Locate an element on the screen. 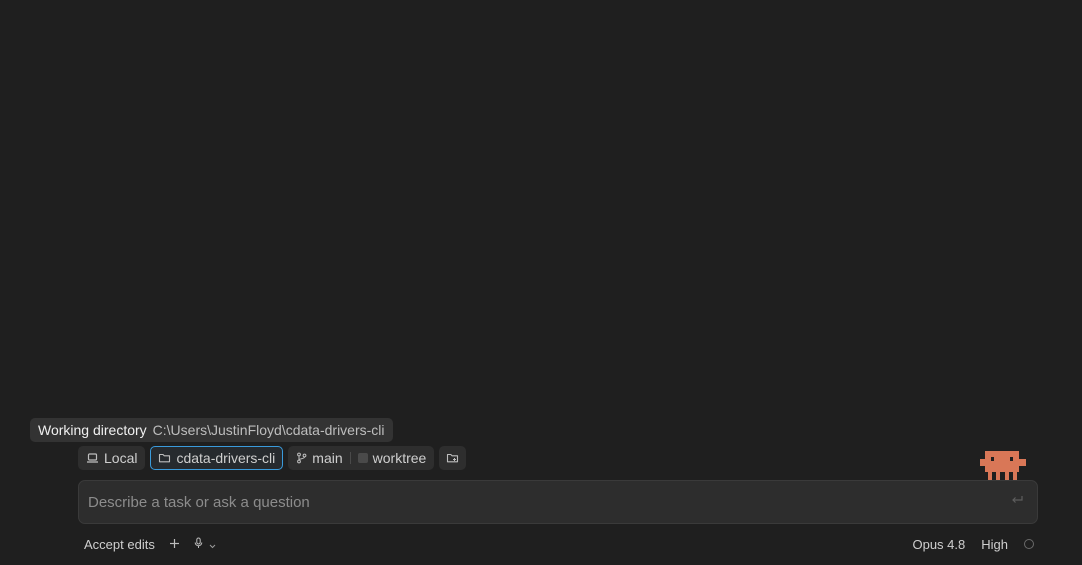  status-circle-icon is located at coordinates (1029, 544).